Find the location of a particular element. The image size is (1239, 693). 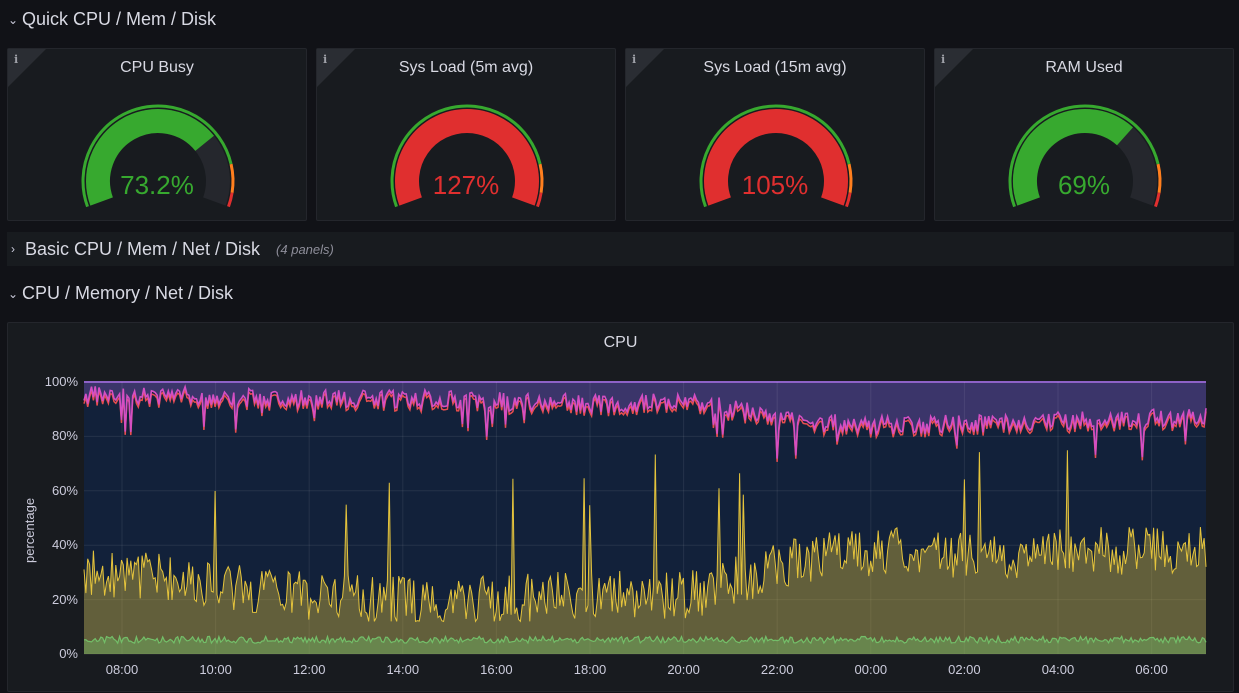

row-title: CPU / Memory / Net / Disk is located at coordinates (128, 293).